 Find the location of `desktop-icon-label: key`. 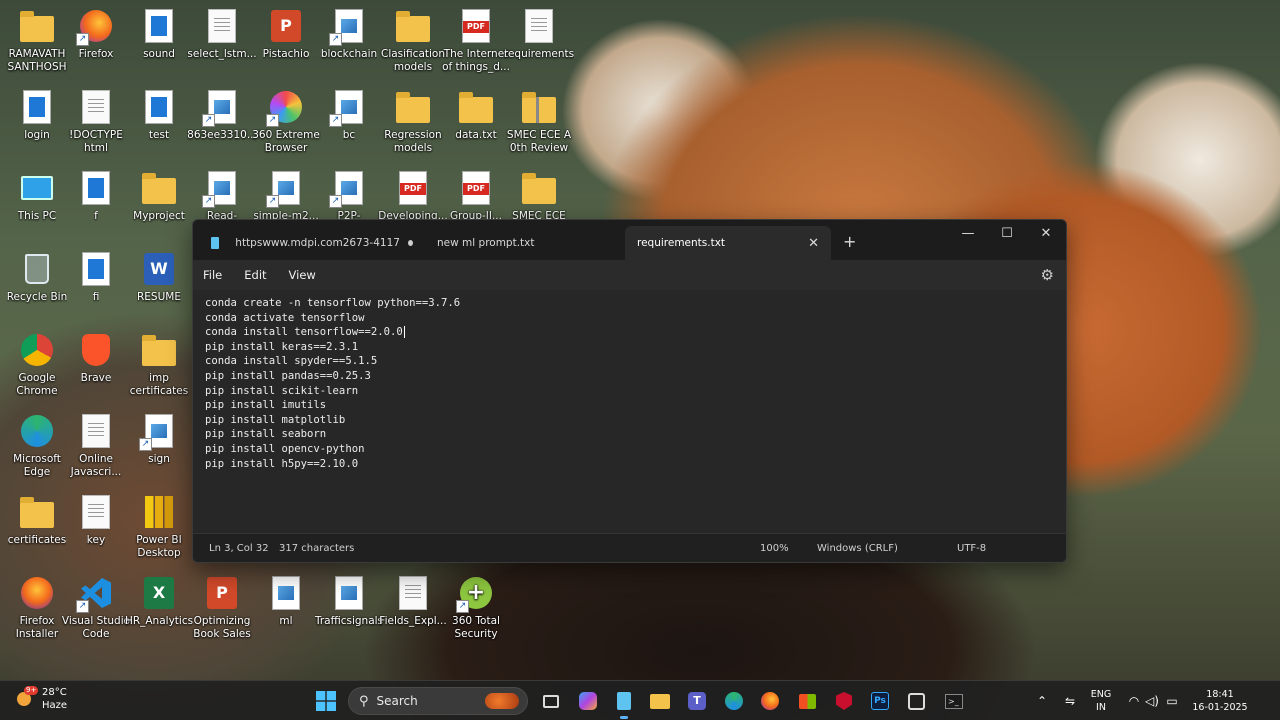

desktop-icon-label: key is located at coordinates (96, 540).